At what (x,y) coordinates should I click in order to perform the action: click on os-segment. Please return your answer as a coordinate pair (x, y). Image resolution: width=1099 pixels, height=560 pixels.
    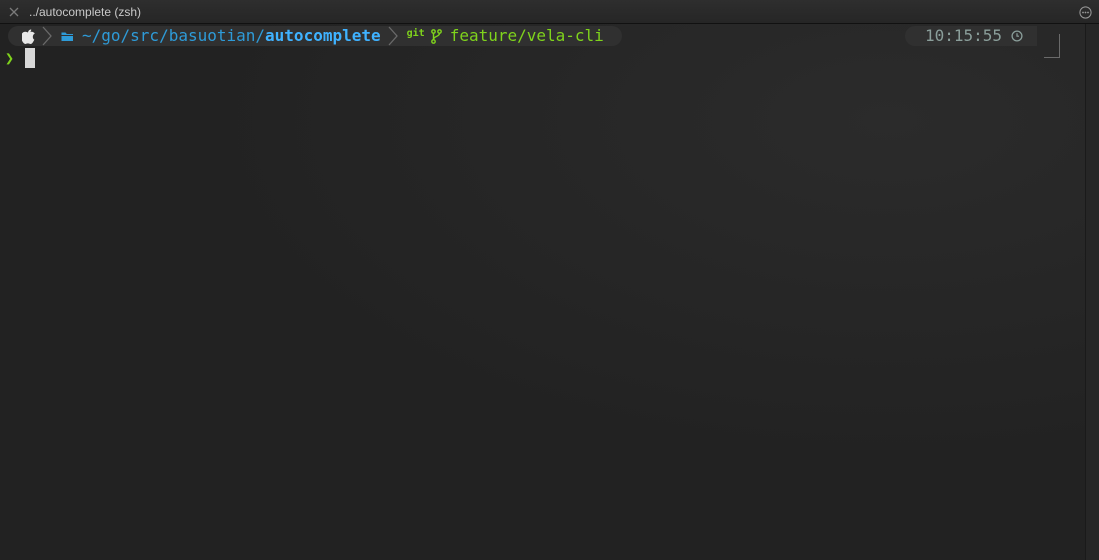
    Looking at the image, I should click on (21, 36).